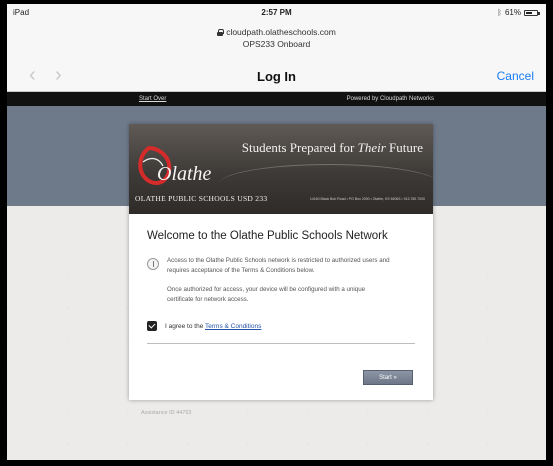 This screenshot has height=466, width=553. What do you see at coordinates (515, 76) in the screenshot?
I see `cancel-button: Cancel` at bounding box center [515, 76].